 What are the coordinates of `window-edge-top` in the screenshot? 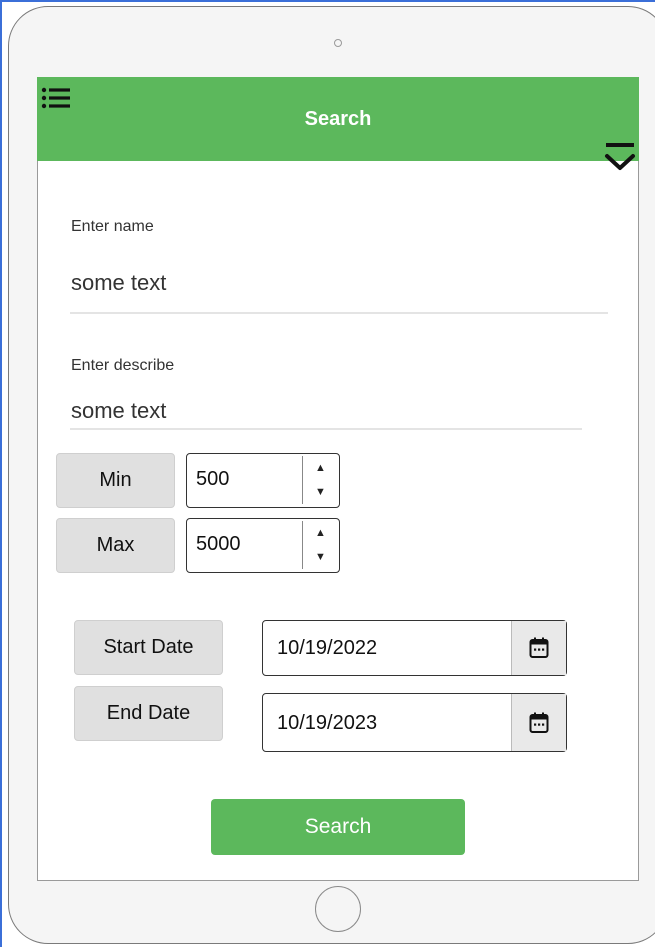 It's located at (327, 1).